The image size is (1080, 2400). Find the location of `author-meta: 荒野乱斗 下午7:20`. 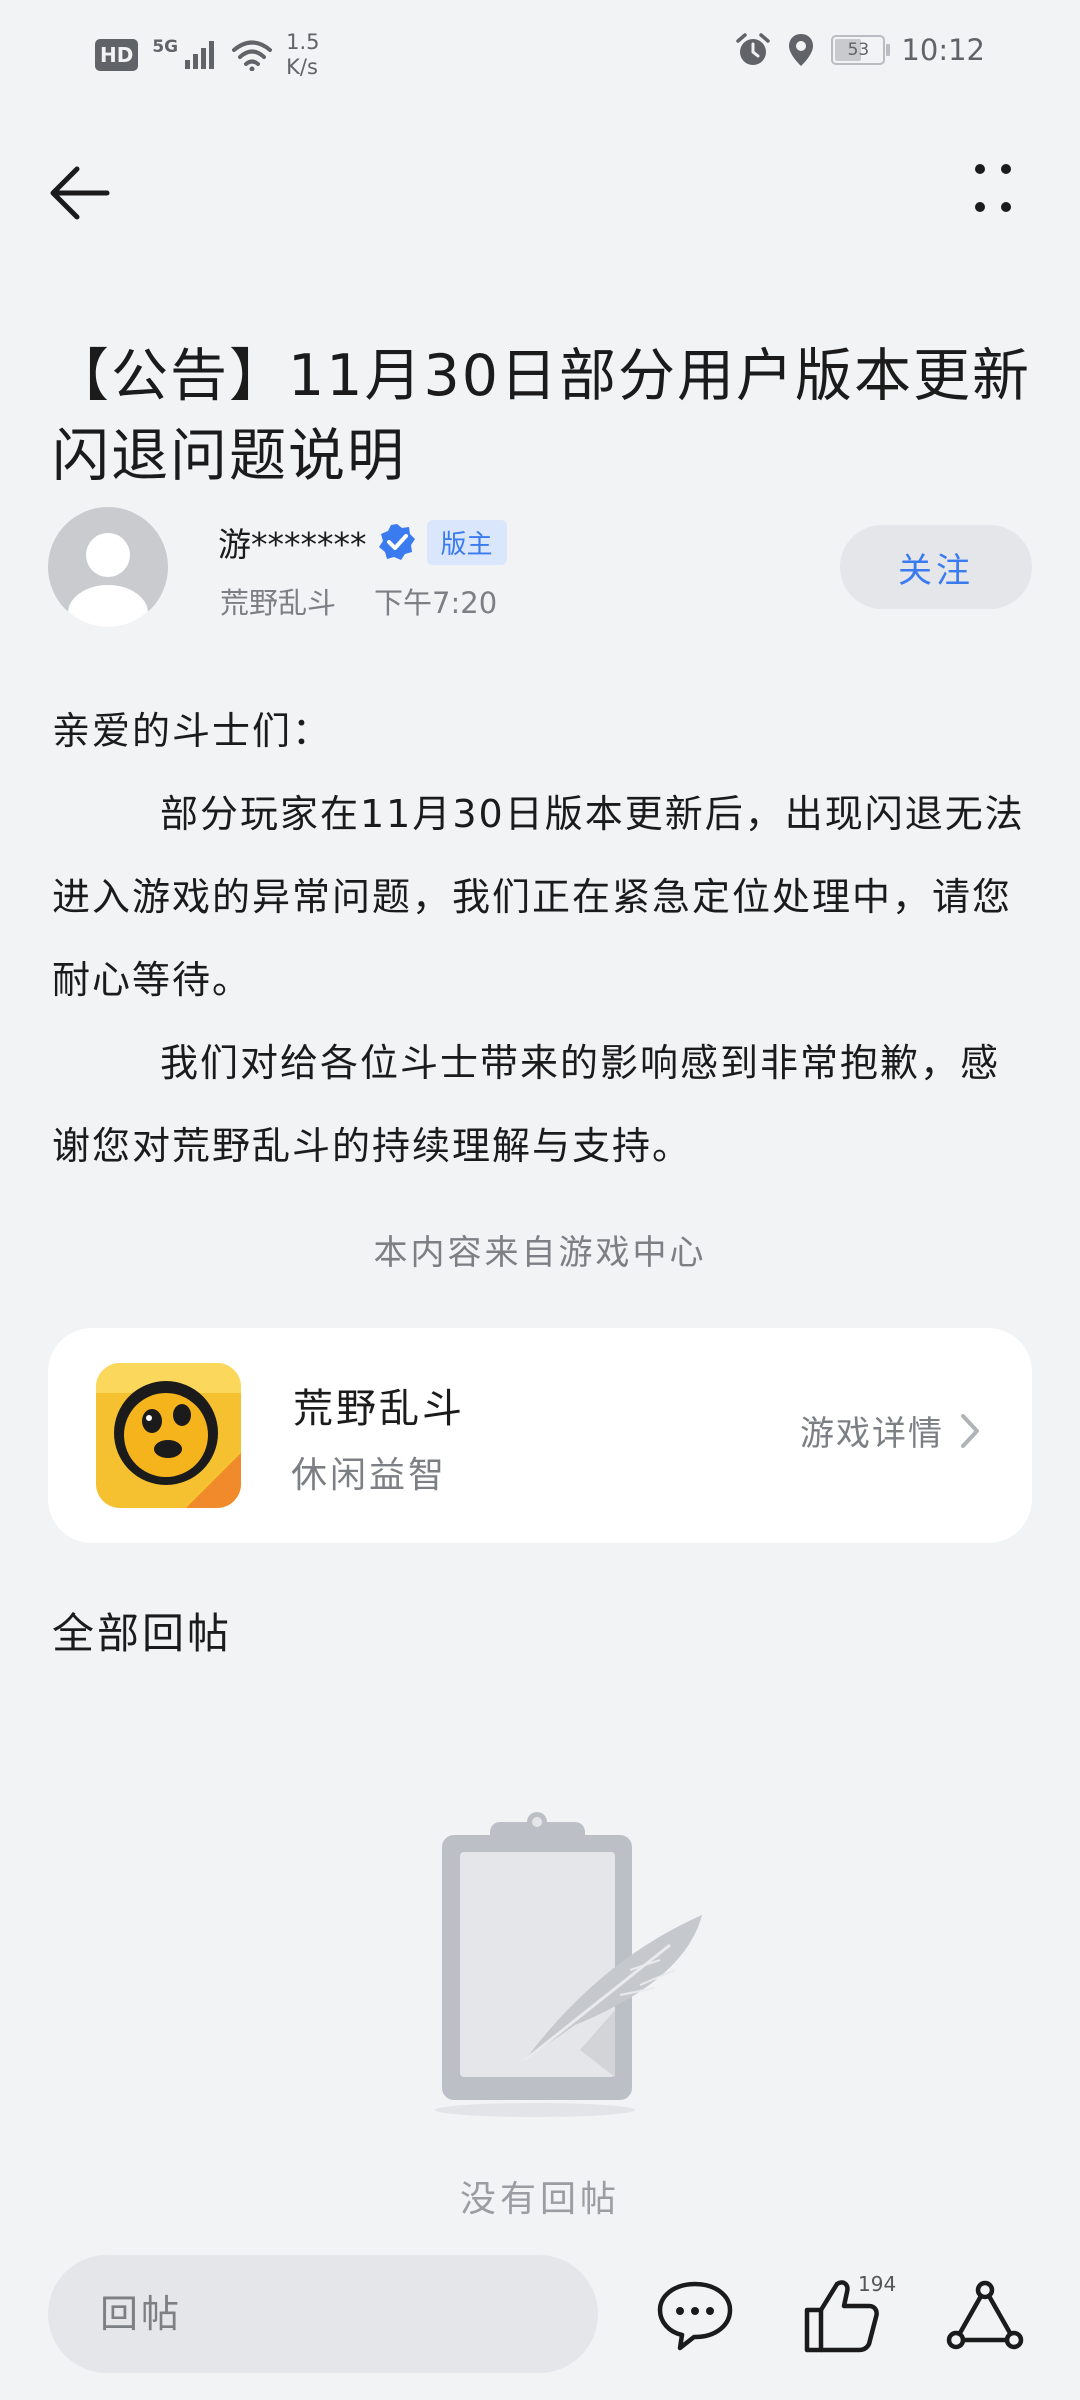

author-meta: 荒野乱斗 下午7:20 is located at coordinates (358, 601).